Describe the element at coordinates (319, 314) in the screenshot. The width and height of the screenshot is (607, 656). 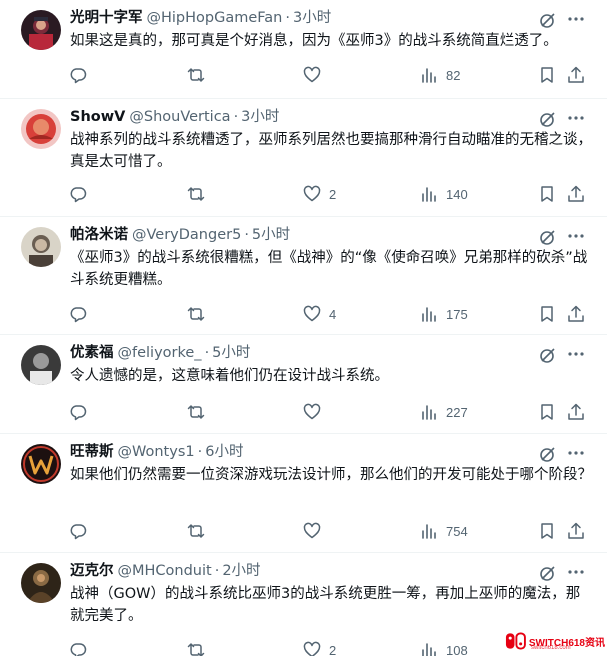
I see `like-button: 4` at that location.